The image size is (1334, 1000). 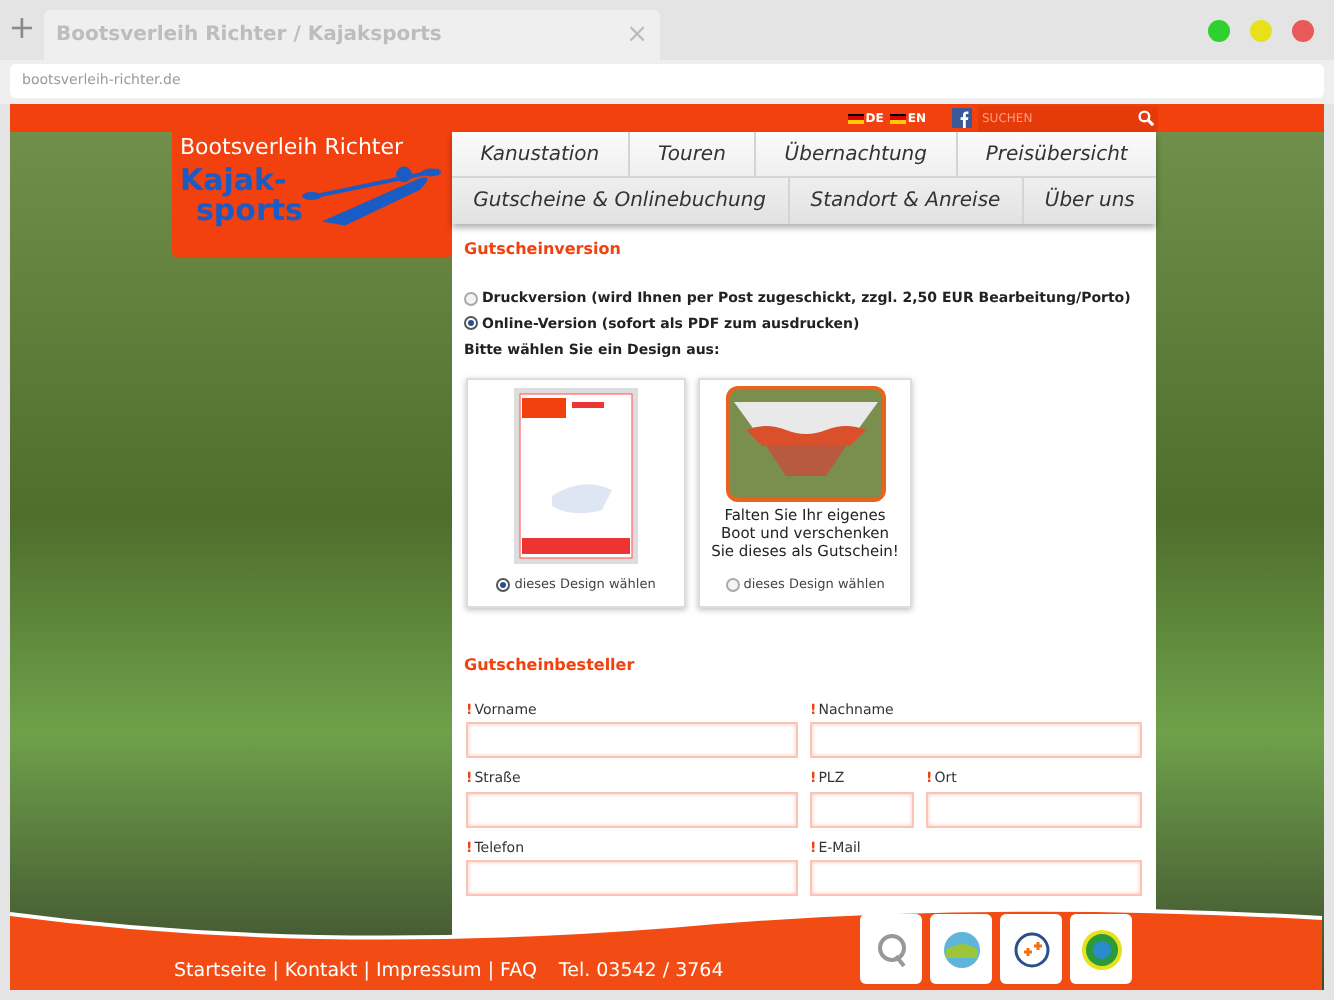 What do you see at coordinates (518, 971) in the screenshot?
I see `footer-link: FAQ` at bounding box center [518, 971].